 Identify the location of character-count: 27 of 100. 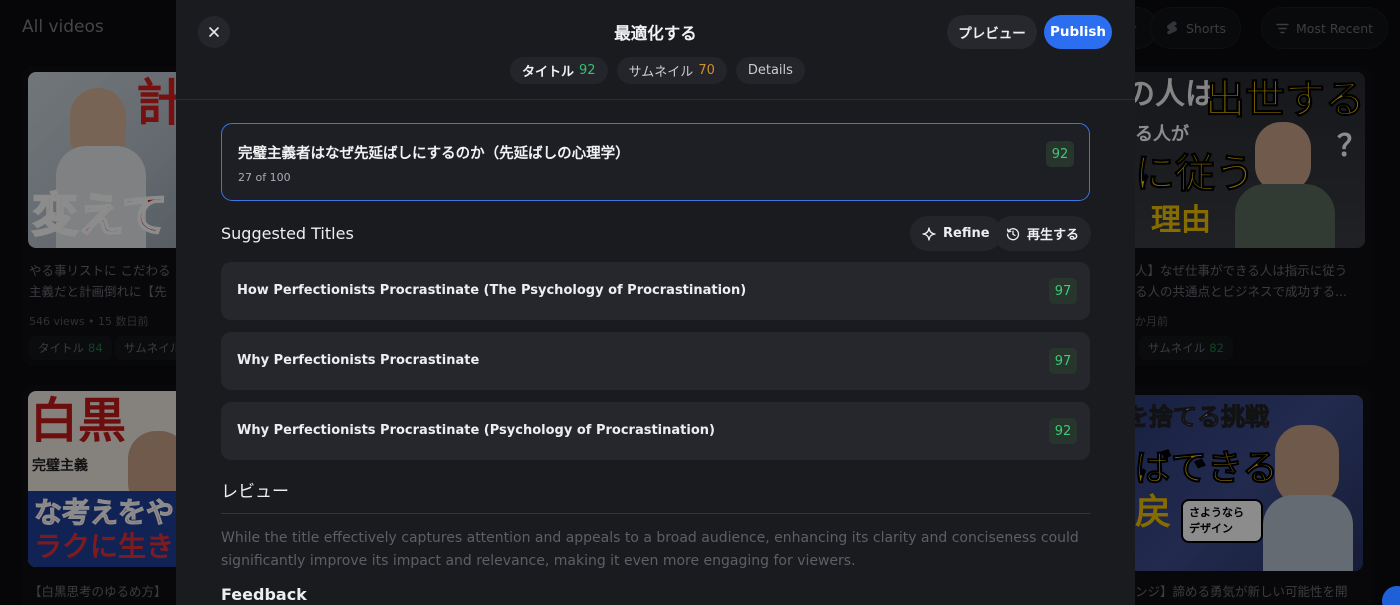
(264, 177).